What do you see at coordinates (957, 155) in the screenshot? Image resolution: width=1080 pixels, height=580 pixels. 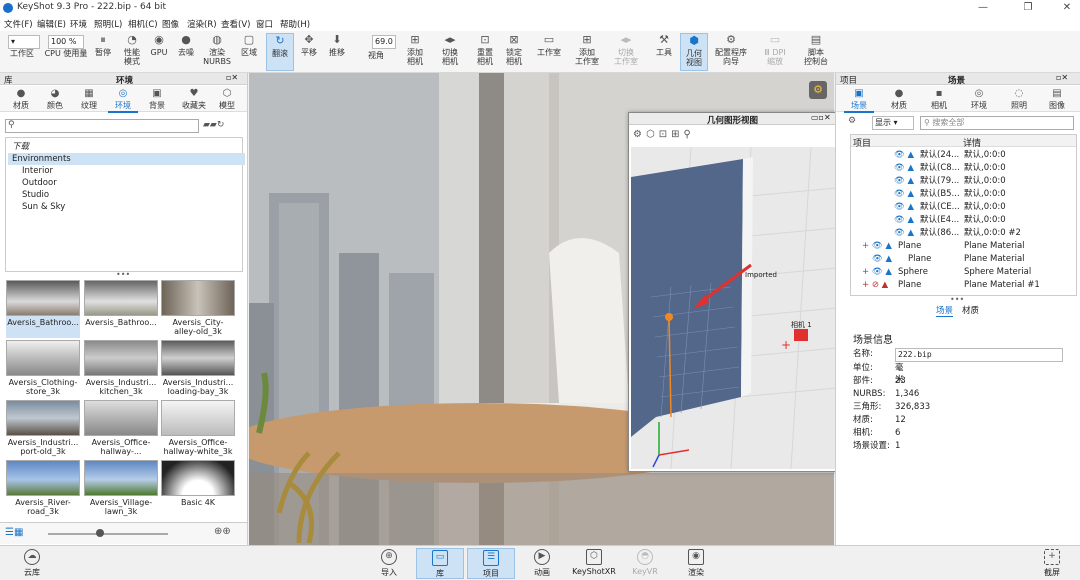 I see `table-row: 👁 ▲ 默认(24... 默认,0:0:0` at bounding box center [957, 155].